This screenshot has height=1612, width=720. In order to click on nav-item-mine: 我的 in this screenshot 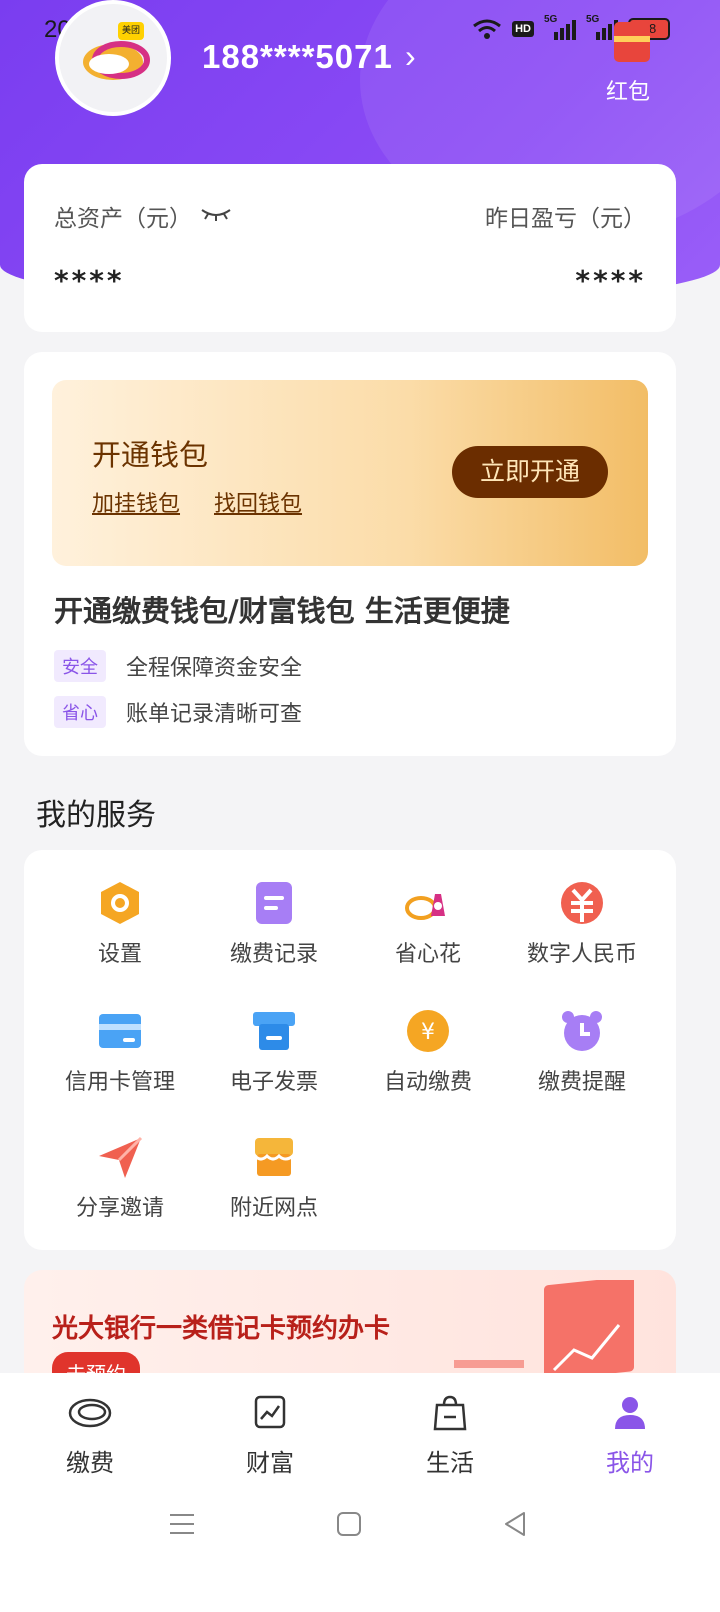, I will do `click(630, 1431)`.